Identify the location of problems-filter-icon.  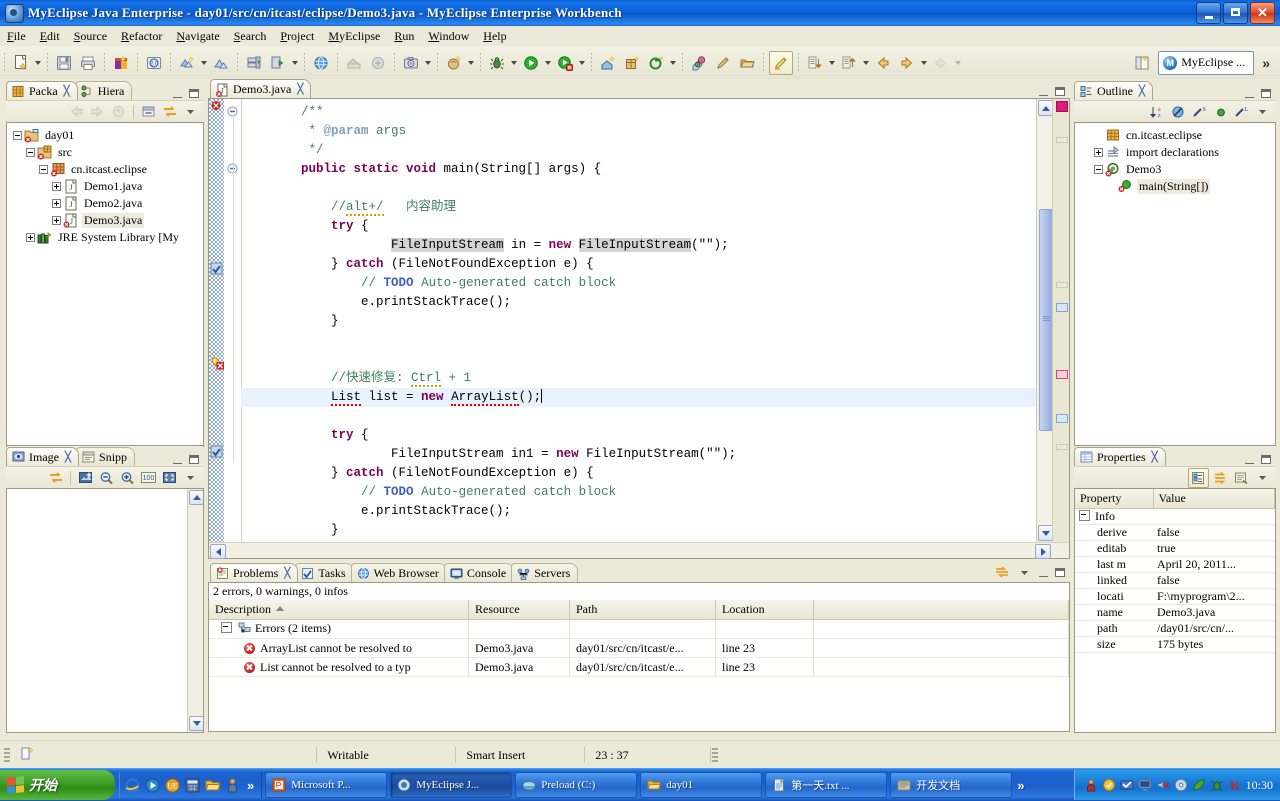
(1002, 572).